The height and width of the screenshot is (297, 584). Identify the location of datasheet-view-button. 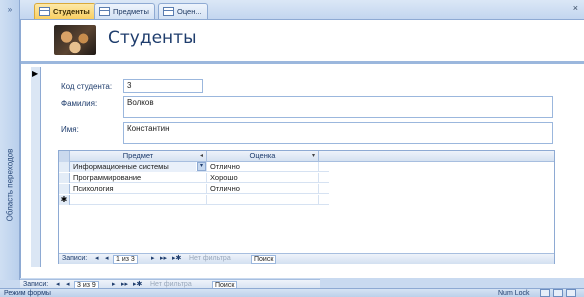
(558, 293).